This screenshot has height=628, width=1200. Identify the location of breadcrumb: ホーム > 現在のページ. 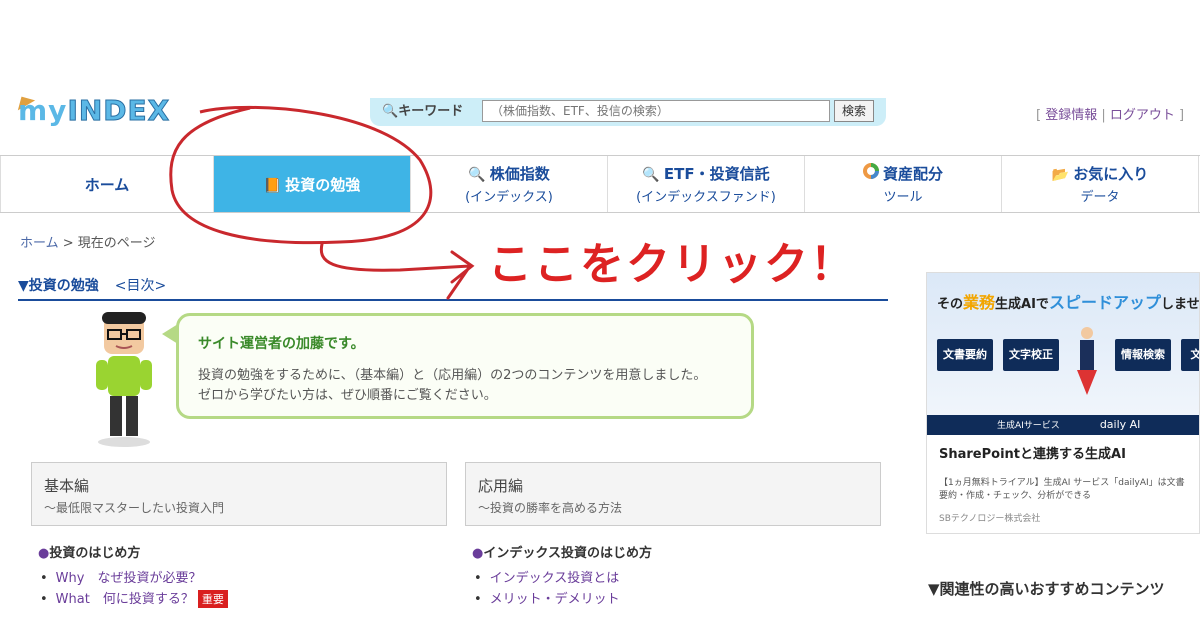
(88, 243).